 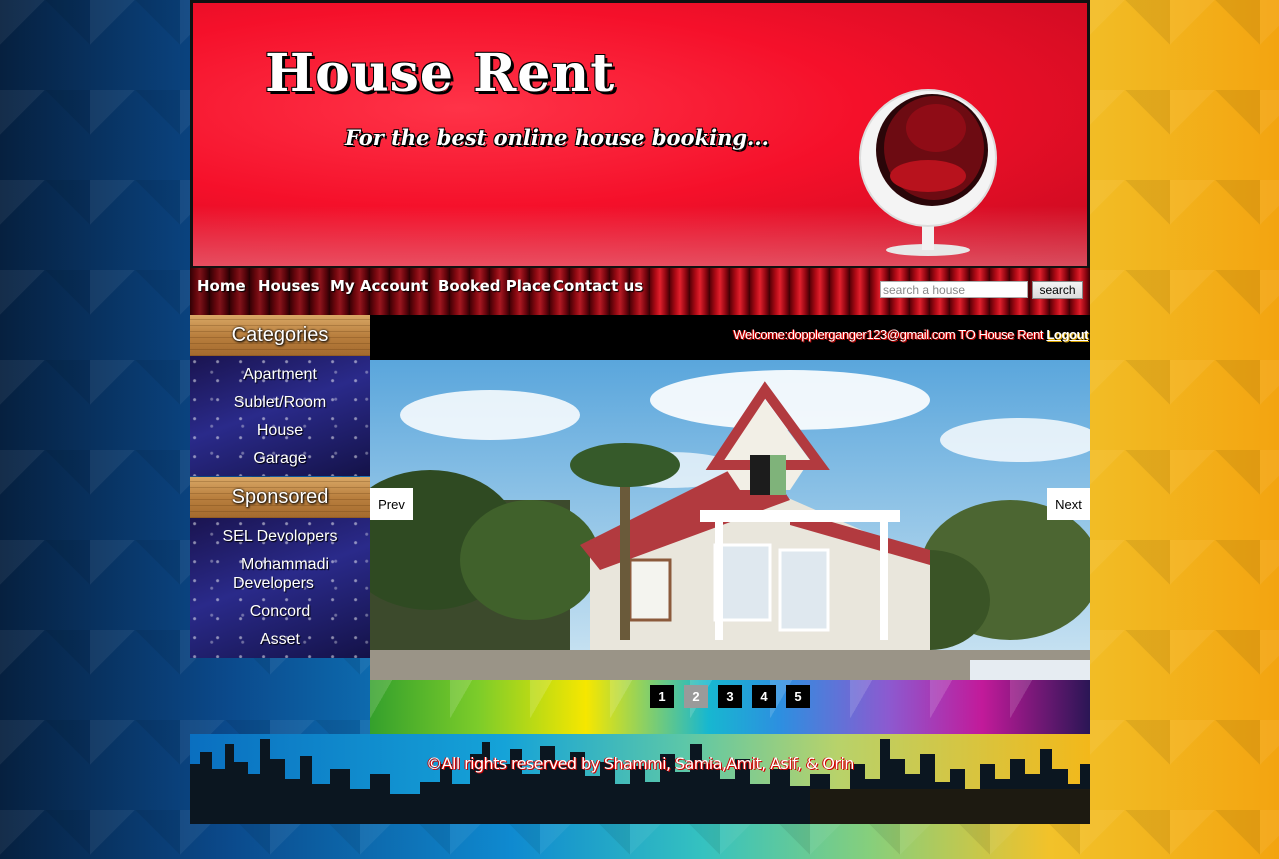 I want to click on slider-prev-button: Prev, so click(x=391, y=504).